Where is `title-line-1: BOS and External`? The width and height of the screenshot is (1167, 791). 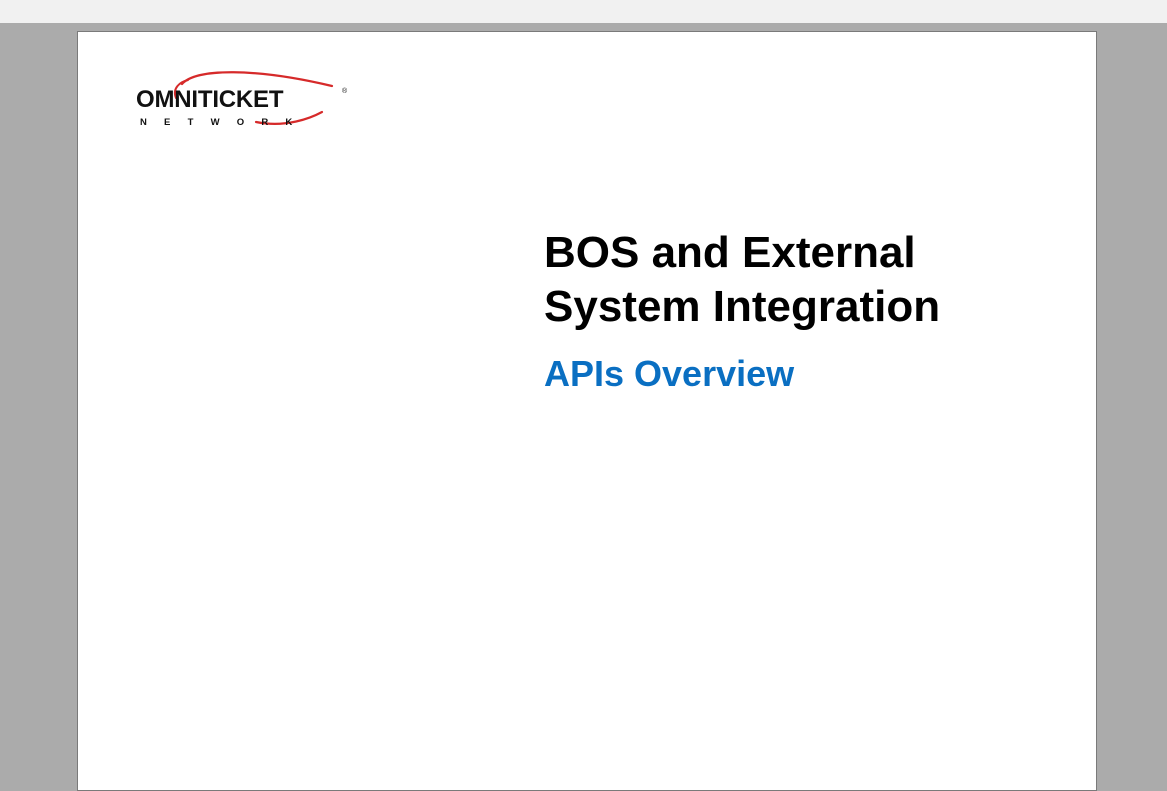 title-line-1: BOS and External is located at coordinates (730, 252).